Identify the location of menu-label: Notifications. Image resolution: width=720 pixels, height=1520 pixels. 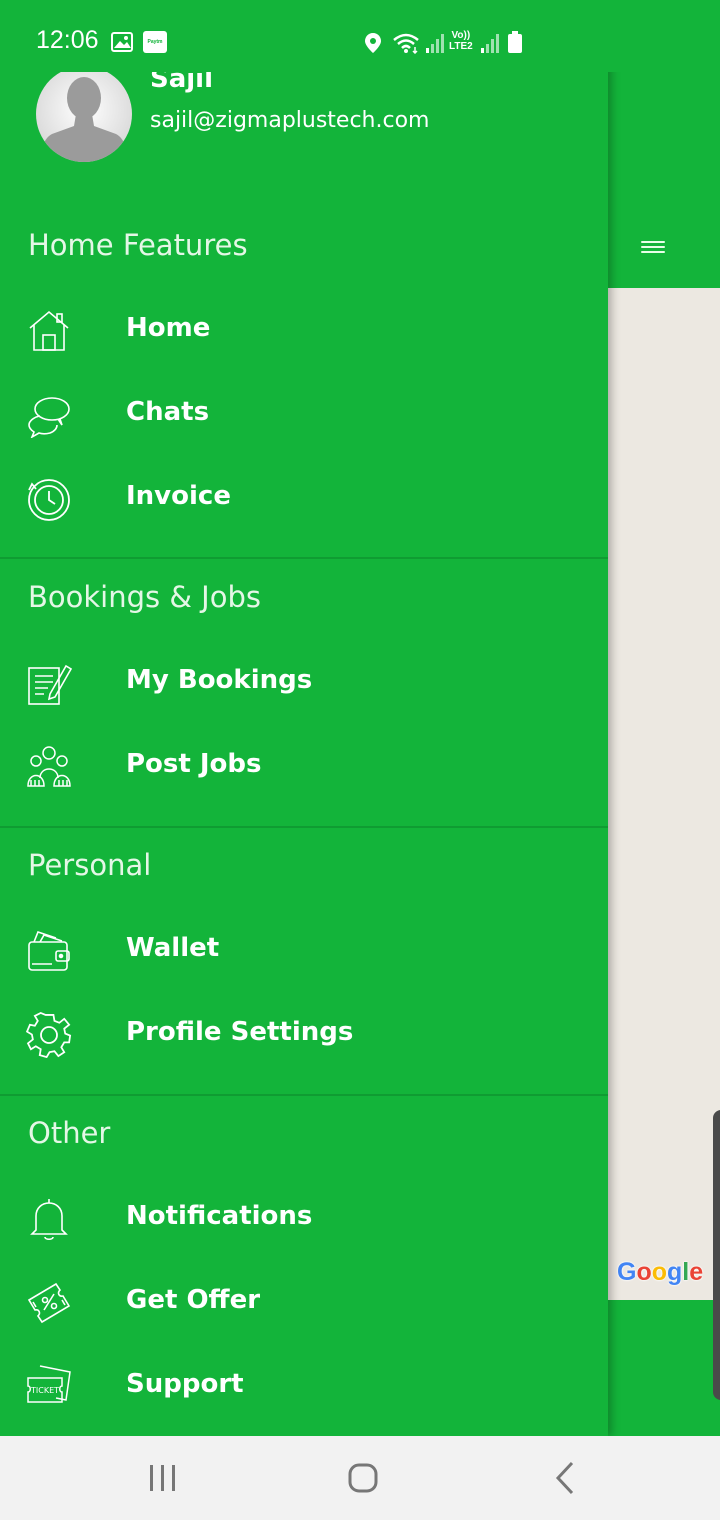
(219, 1216).